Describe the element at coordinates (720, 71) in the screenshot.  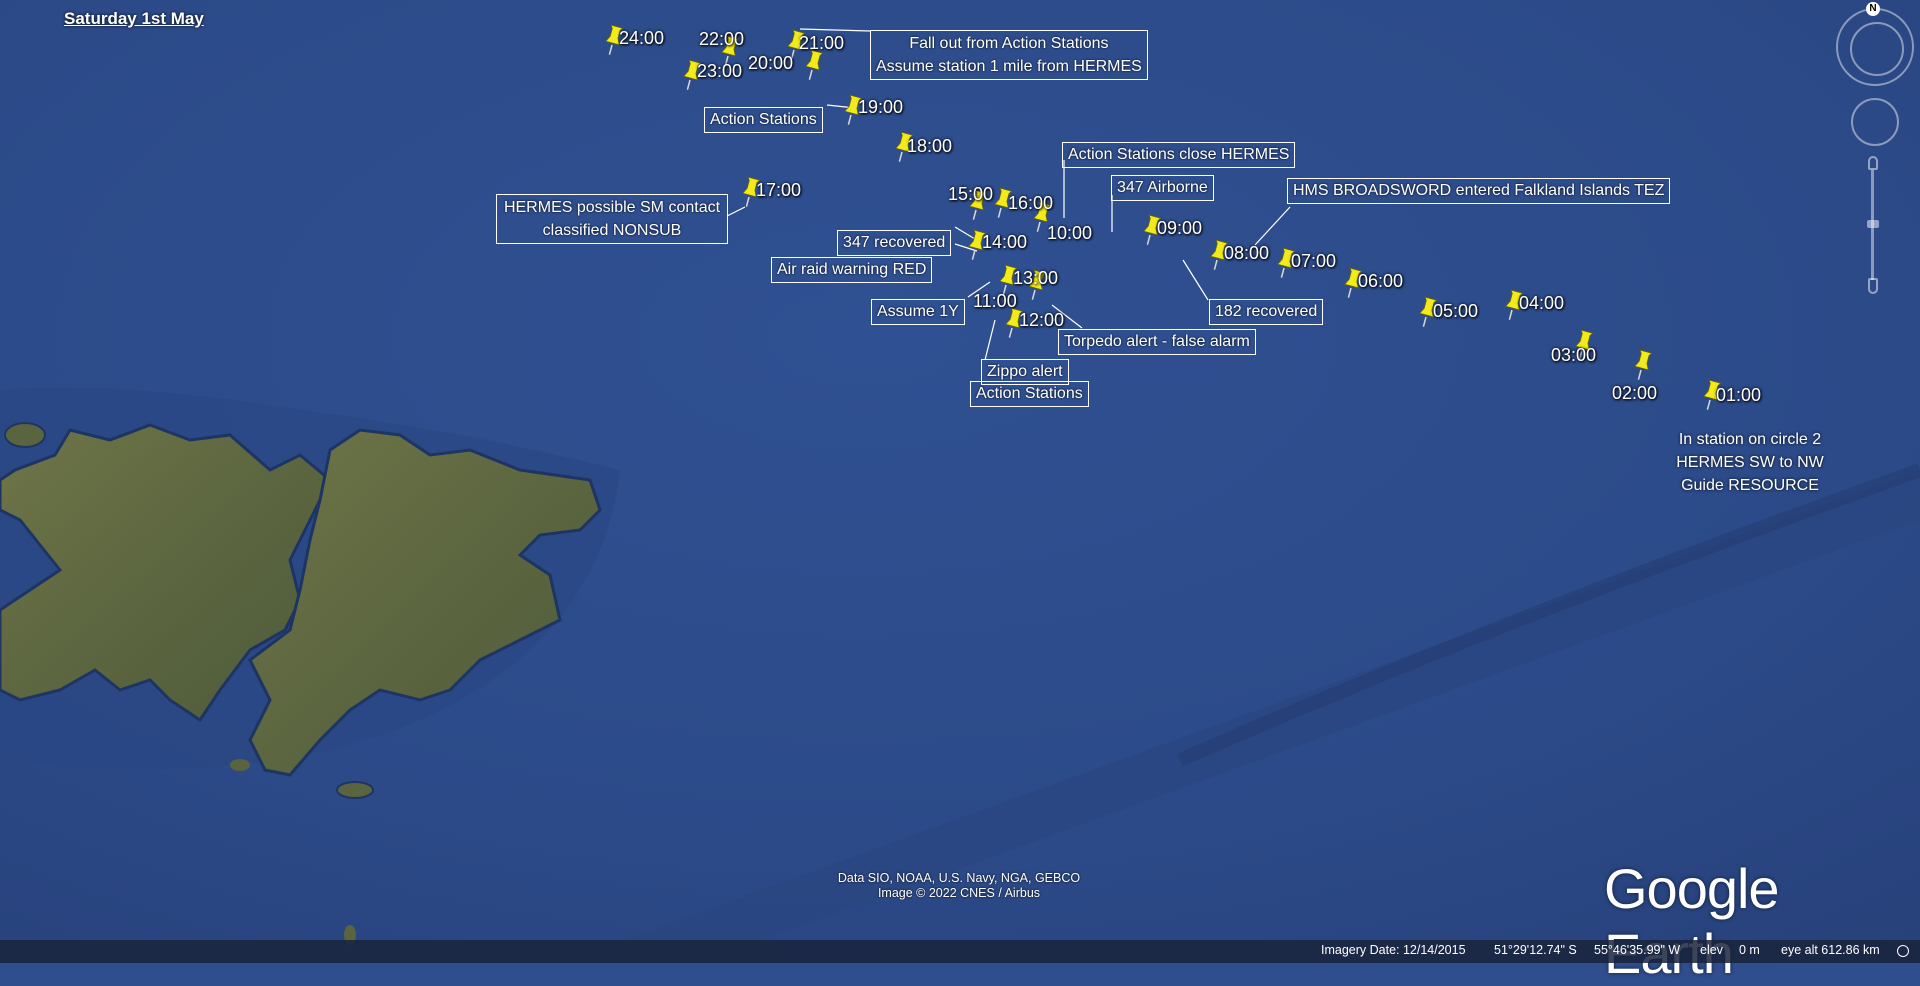
I see `pin-time-label: 23:00` at that location.